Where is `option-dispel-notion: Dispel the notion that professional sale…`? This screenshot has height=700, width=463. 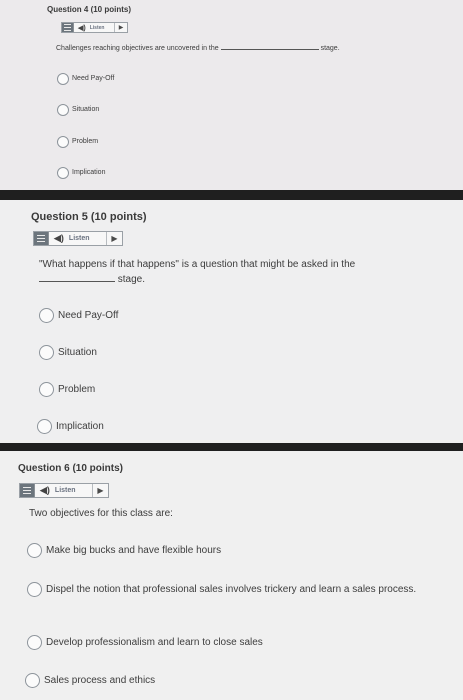
option-dispel-notion: Dispel the notion that professional sale… is located at coordinates (234, 589).